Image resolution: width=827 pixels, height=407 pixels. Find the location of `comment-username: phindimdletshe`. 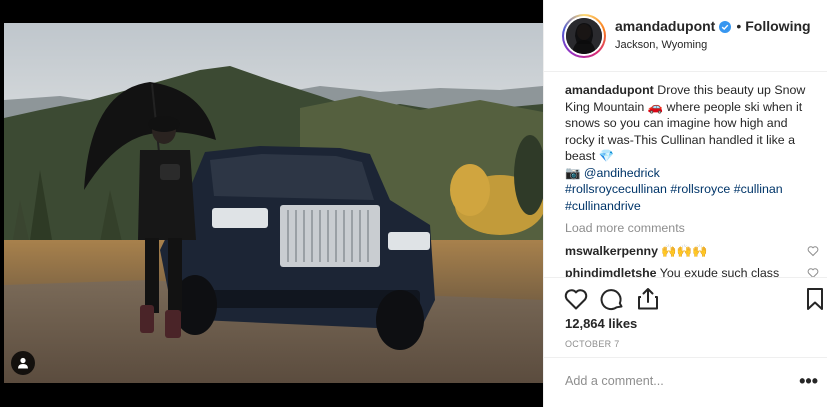

comment-username: phindimdletshe is located at coordinates (611, 272).